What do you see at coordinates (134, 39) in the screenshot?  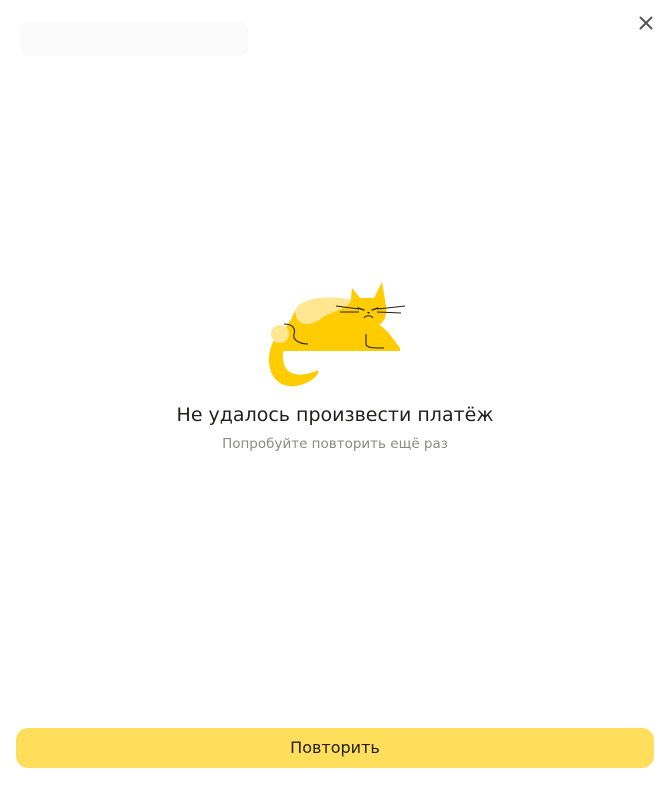 I see `header-placeholder` at bounding box center [134, 39].